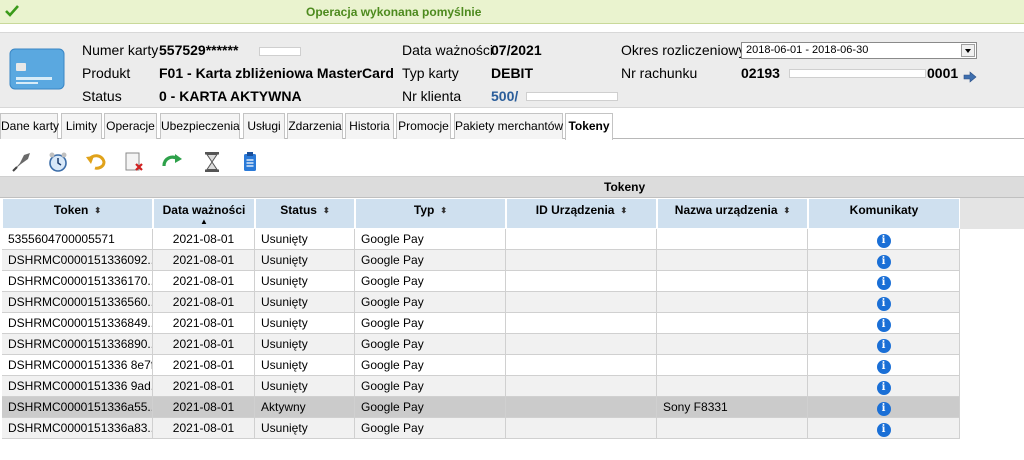 This screenshot has height=460, width=1024. Describe the element at coordinates (200, 126) in the screenshot. I see `tab-ubezpieczenia: Ubezpieczenia` at that location.